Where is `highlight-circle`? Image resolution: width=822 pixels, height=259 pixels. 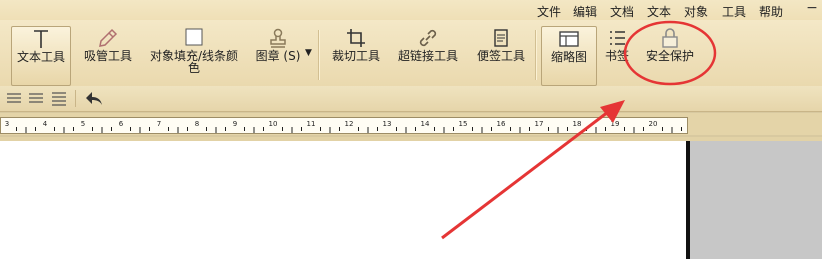
highlight-circle is located at coordinates (670, 53).